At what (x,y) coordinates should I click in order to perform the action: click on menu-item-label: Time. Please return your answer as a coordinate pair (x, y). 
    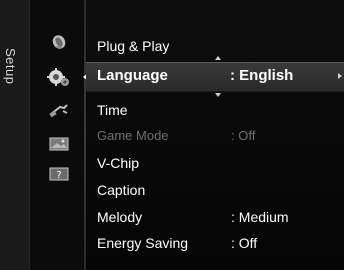
    Looking at the image, I should click on (112, 110).